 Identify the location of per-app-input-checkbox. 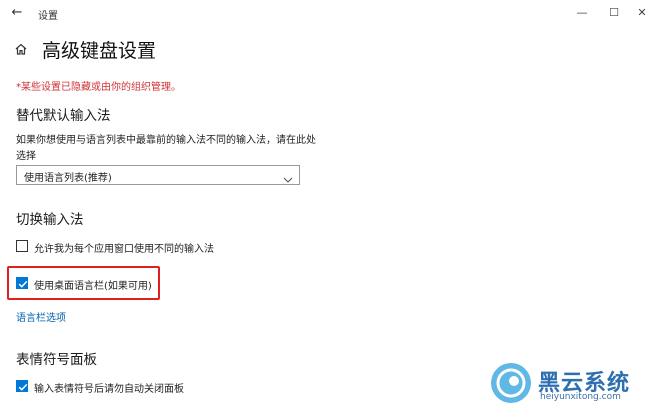
(22, 246).